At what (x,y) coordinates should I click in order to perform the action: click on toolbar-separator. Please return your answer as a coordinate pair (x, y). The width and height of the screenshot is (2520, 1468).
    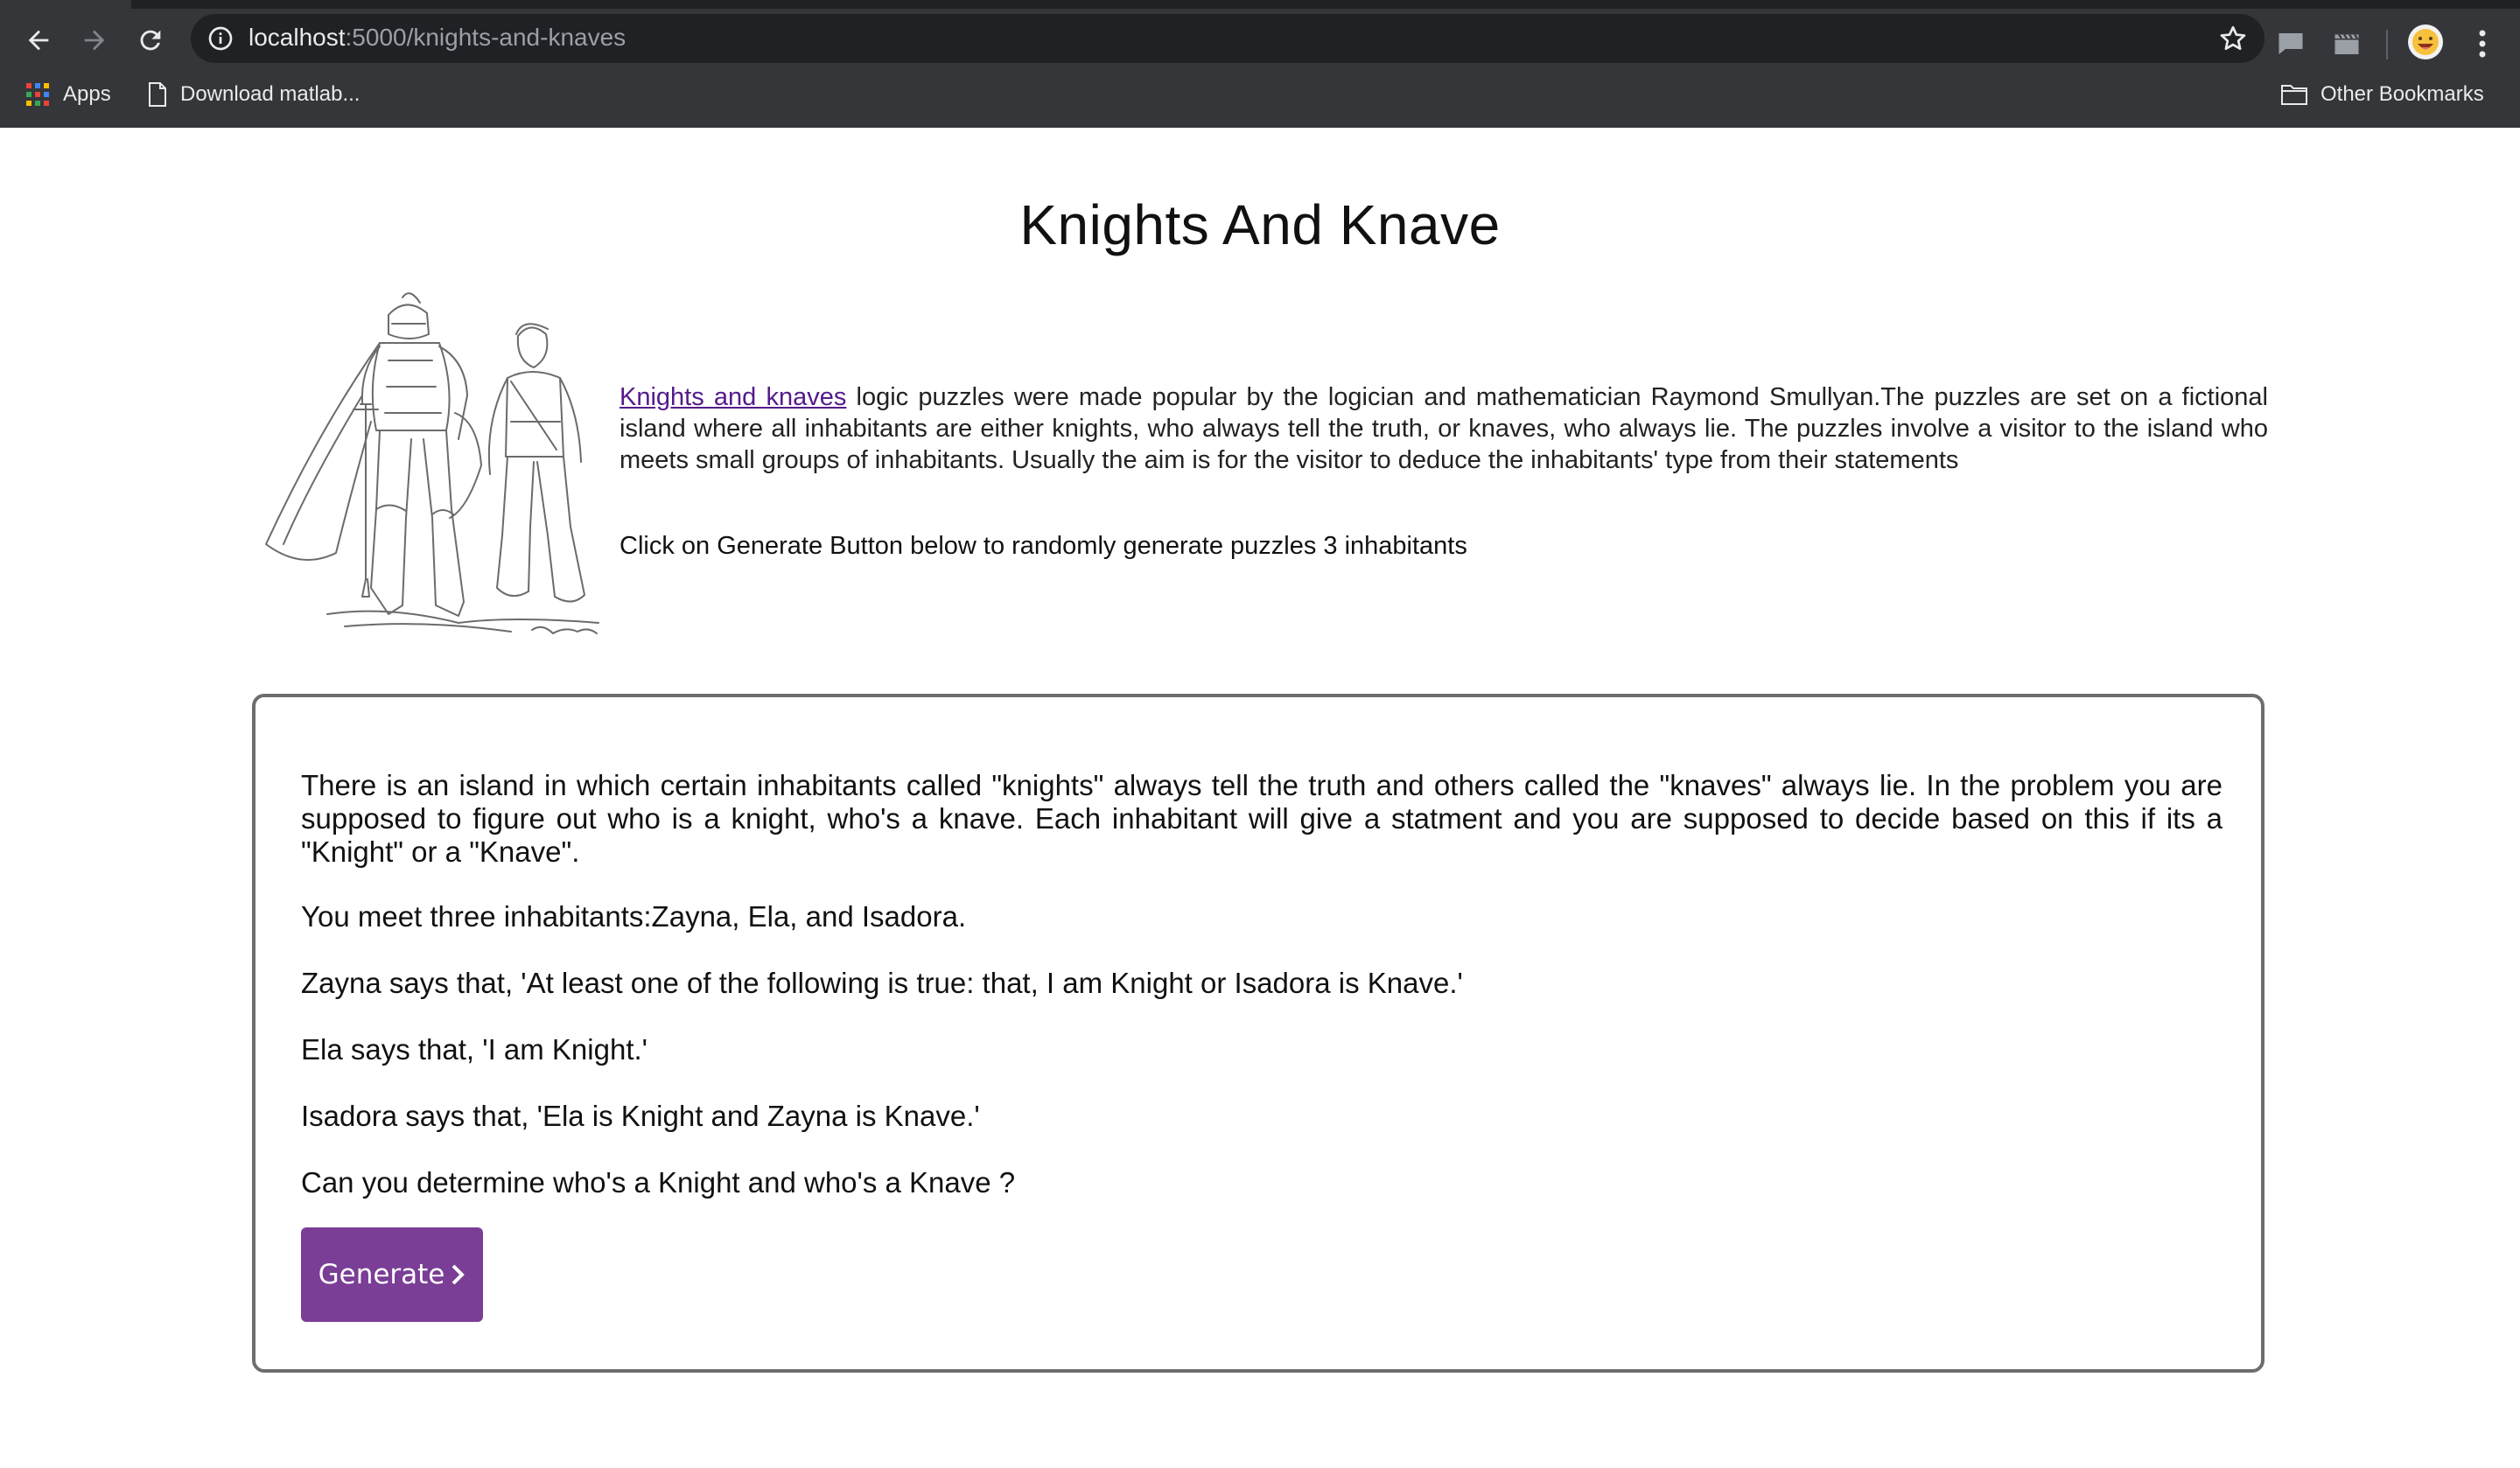
    Looking at the image, I should click on (2387, 44).